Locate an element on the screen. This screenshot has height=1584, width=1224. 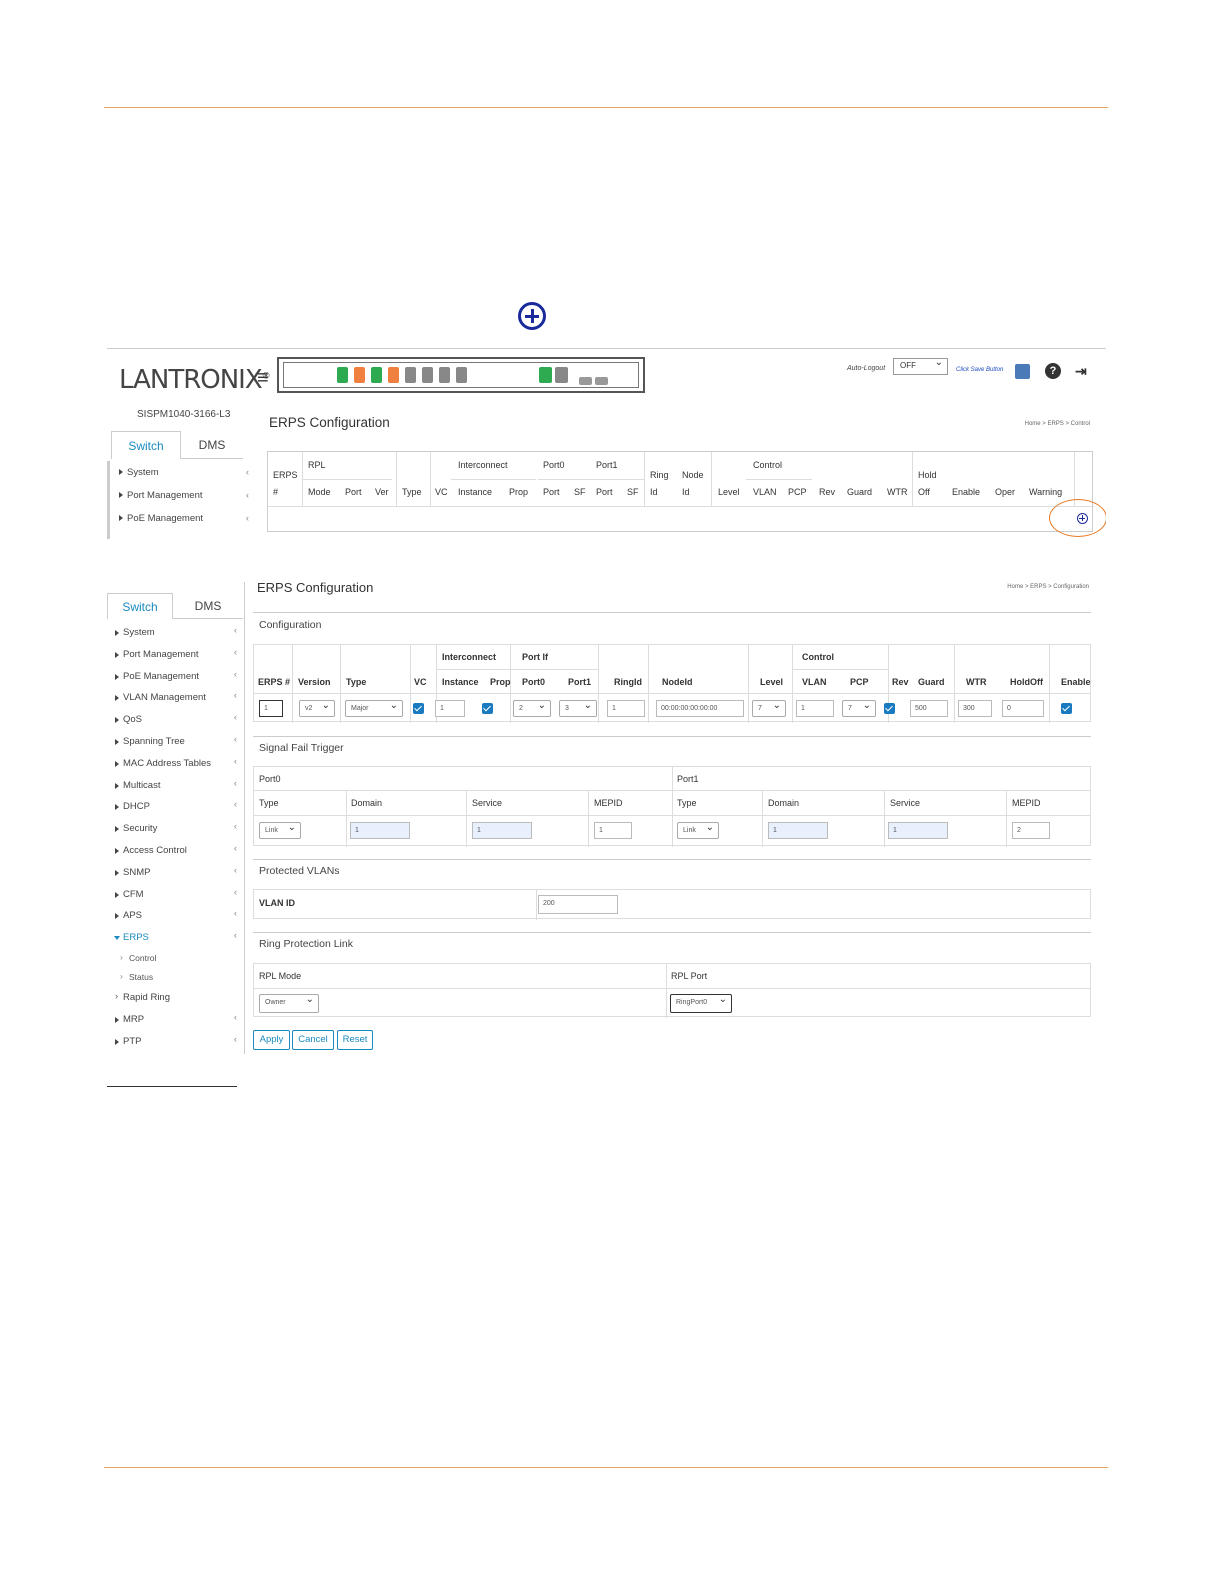
pcp-select: 7 is located at coordinates (859, 708).